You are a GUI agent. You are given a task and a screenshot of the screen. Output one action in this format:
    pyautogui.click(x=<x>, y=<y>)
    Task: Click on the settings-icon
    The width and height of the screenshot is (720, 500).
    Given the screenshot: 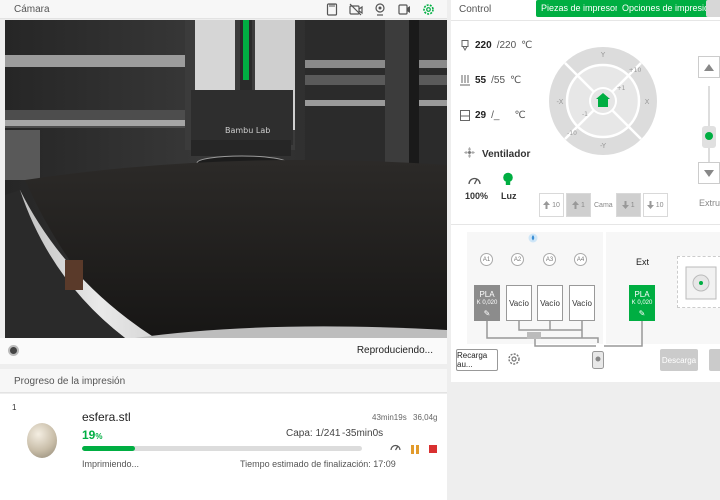 What is the action you would take?
    pyautogui.click(x=428, y=9)
    